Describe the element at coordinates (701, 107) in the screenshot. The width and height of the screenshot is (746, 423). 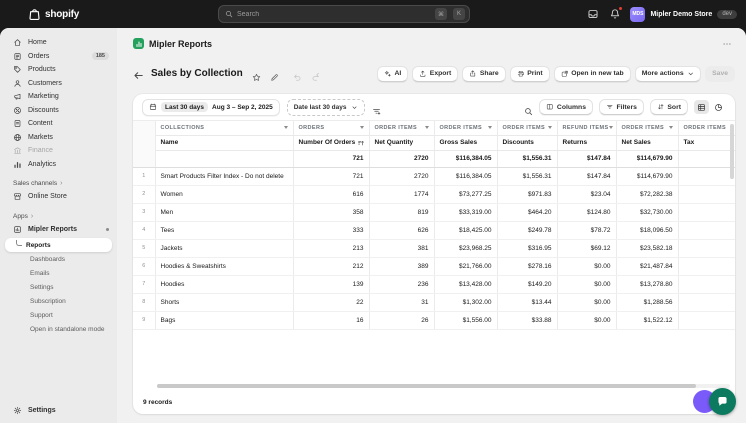
I see `table-view-button` at that location.